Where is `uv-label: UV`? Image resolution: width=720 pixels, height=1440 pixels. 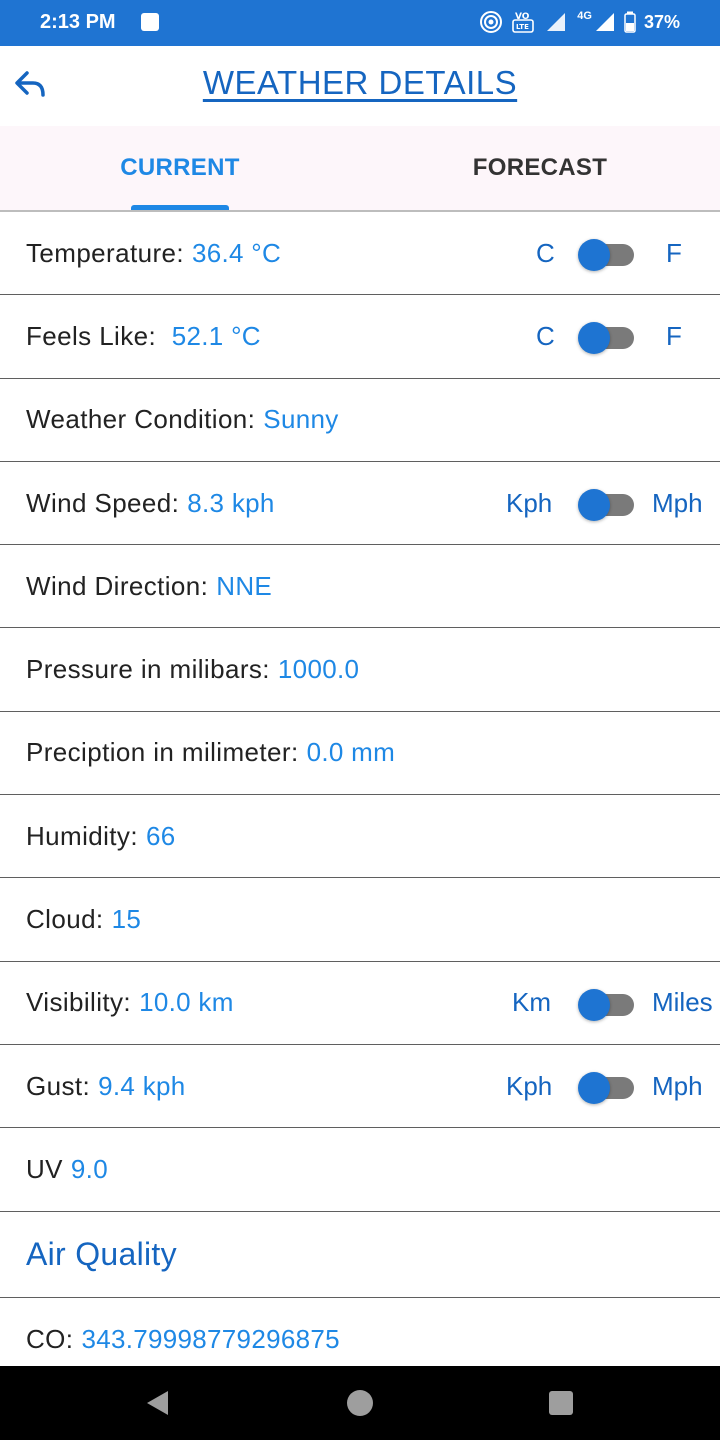
uv-label: UV is located at coordinates (44, 1168).